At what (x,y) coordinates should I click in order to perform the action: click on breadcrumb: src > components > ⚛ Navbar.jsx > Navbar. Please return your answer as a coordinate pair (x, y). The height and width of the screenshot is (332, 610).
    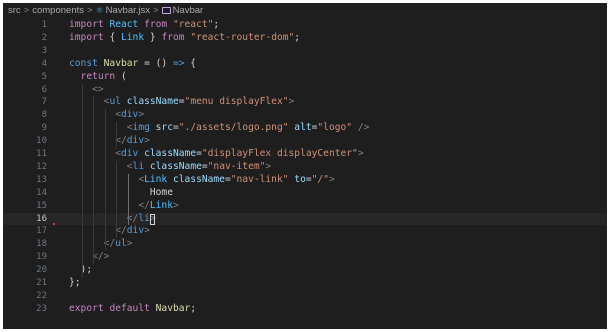
    Looking at the image, I should click on (305, 10).